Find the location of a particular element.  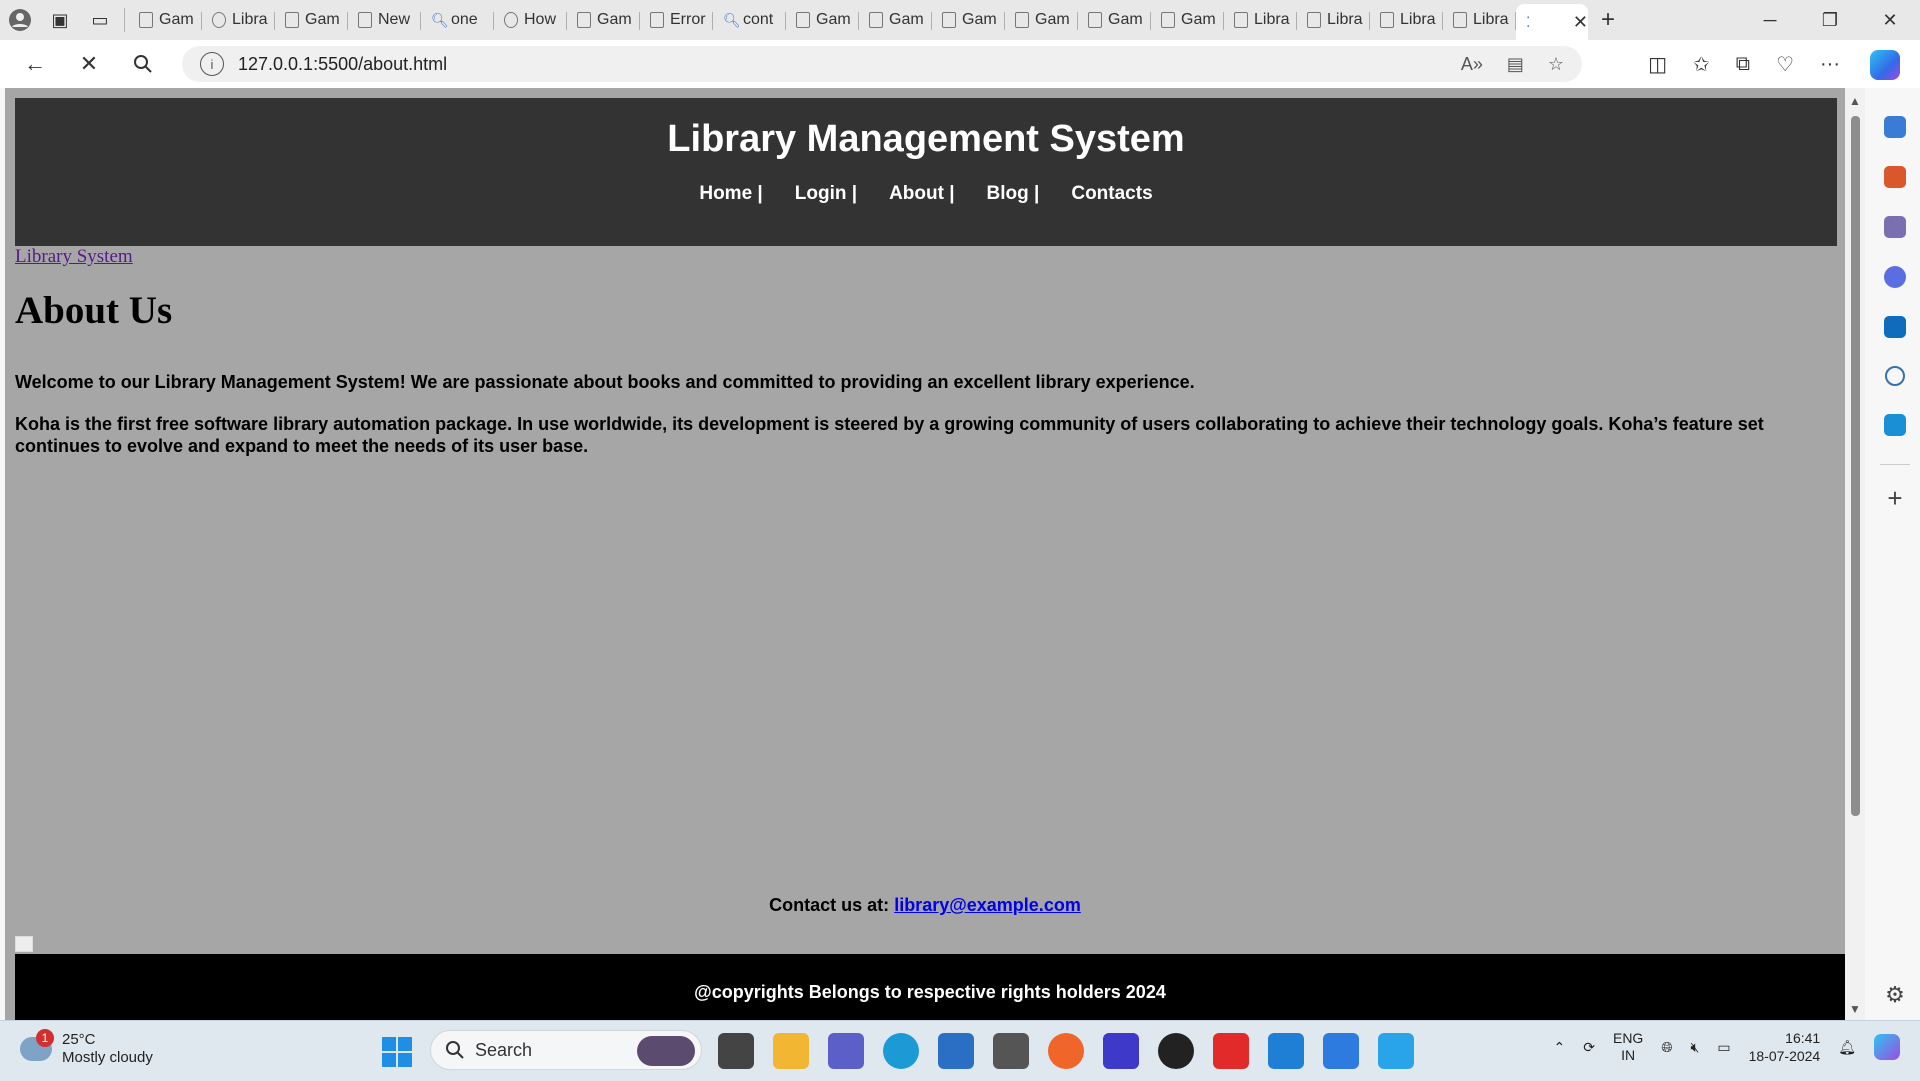

nav-link-contacts: Contacts is located at coordinates (1111, 194).